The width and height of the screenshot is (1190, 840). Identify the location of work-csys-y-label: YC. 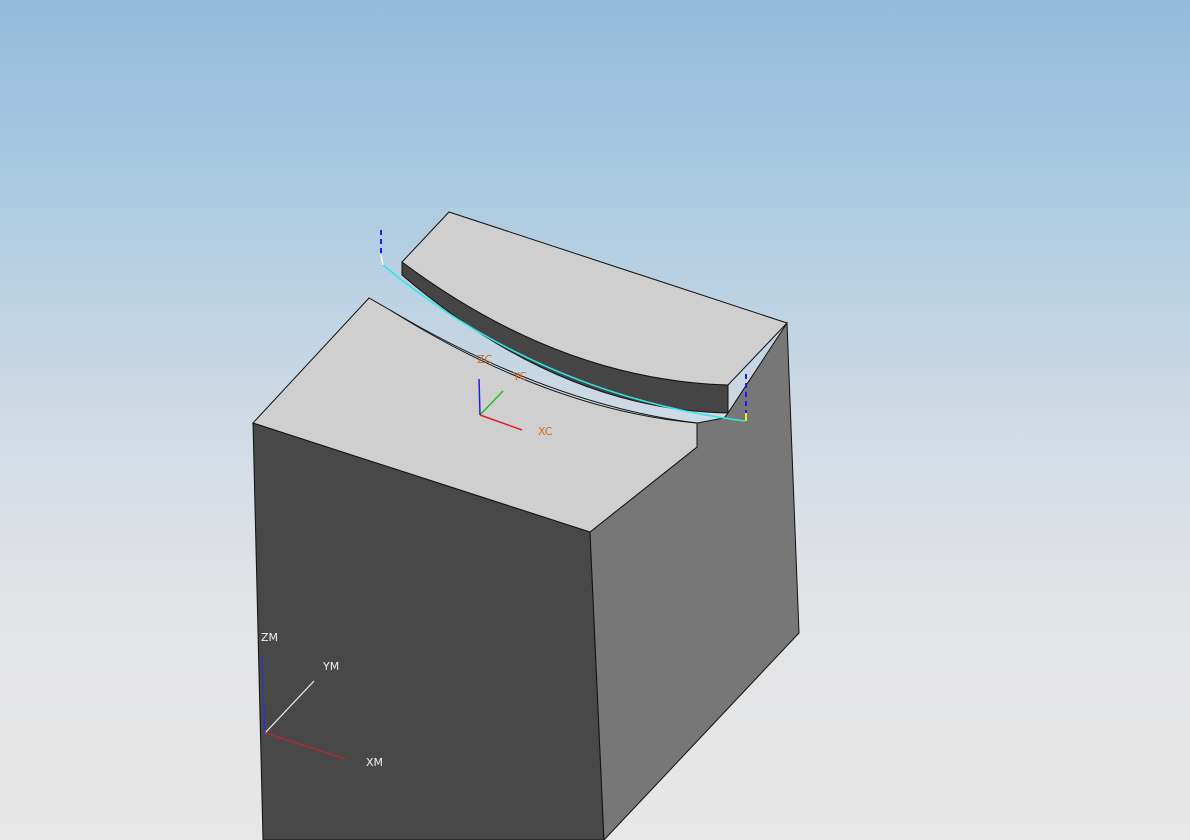
(519, 376).